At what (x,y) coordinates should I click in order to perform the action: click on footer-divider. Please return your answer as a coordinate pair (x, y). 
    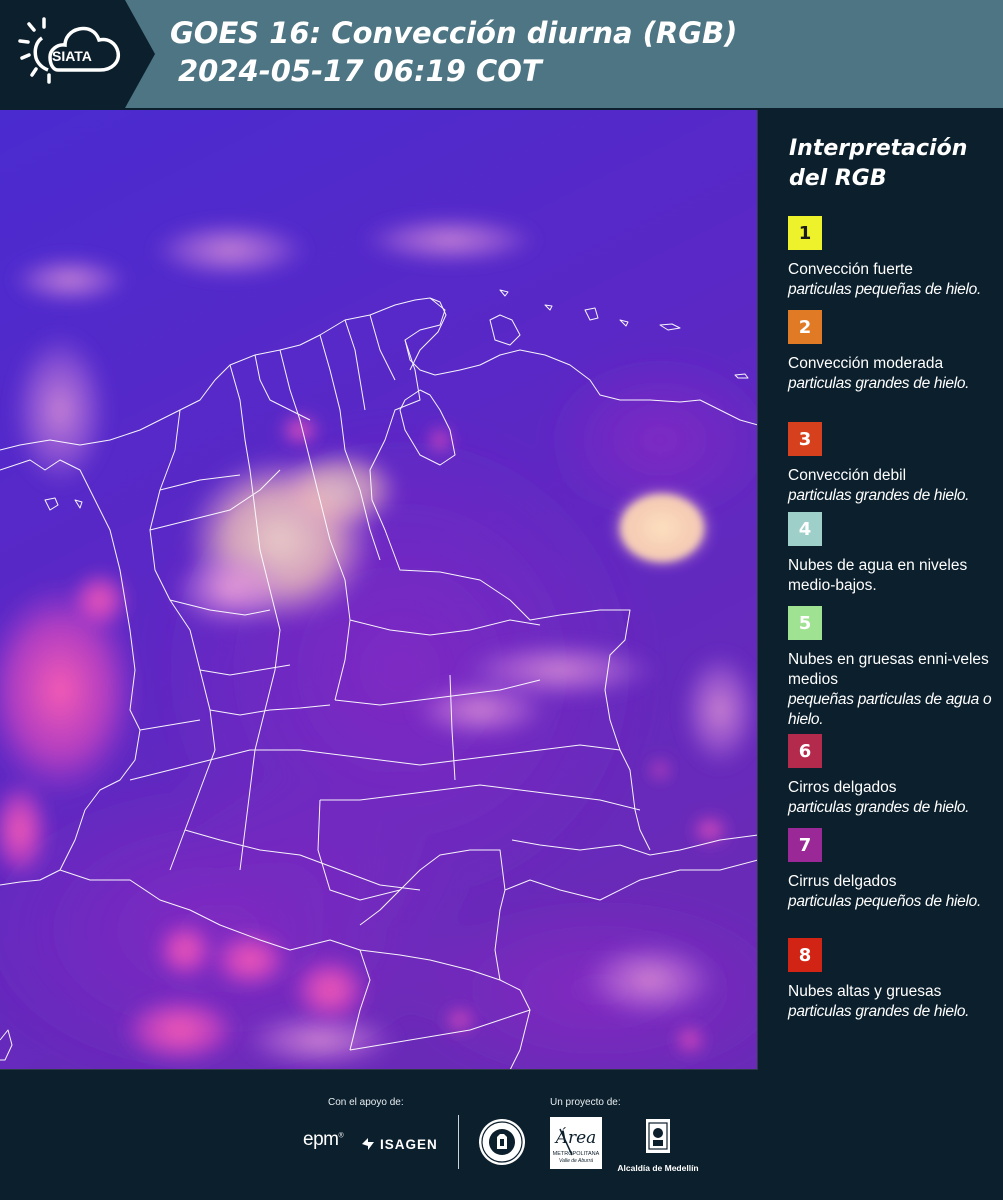
    Looking at the image, I should click on (458, 1142).